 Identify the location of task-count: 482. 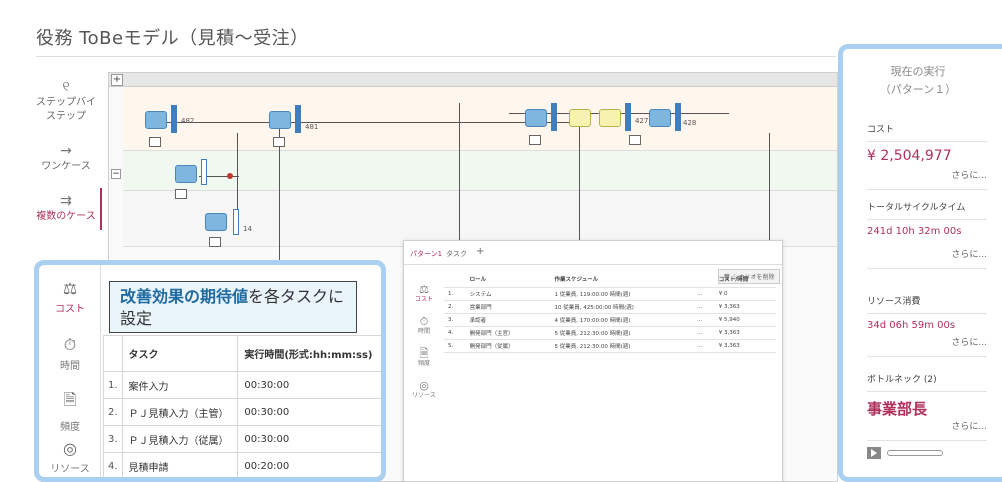
(188, 121).